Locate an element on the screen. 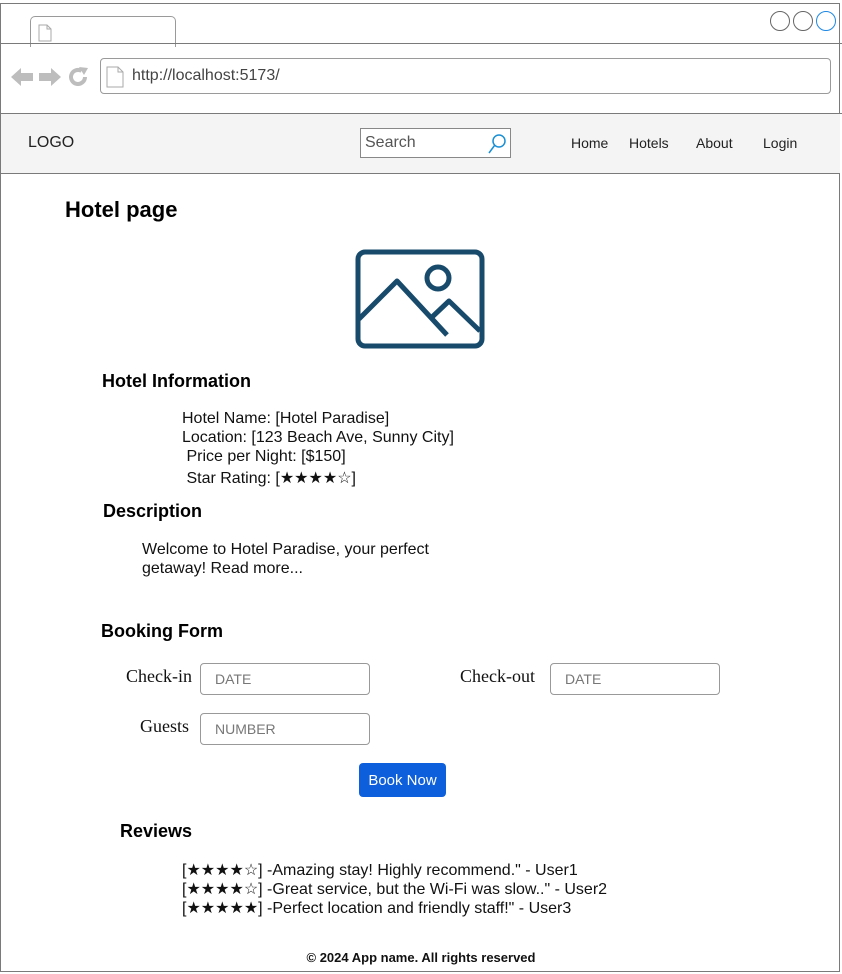 The width and height of the screenshot is (842, 974). reviews-heading: Reviews is located at coordinates (156, 831).